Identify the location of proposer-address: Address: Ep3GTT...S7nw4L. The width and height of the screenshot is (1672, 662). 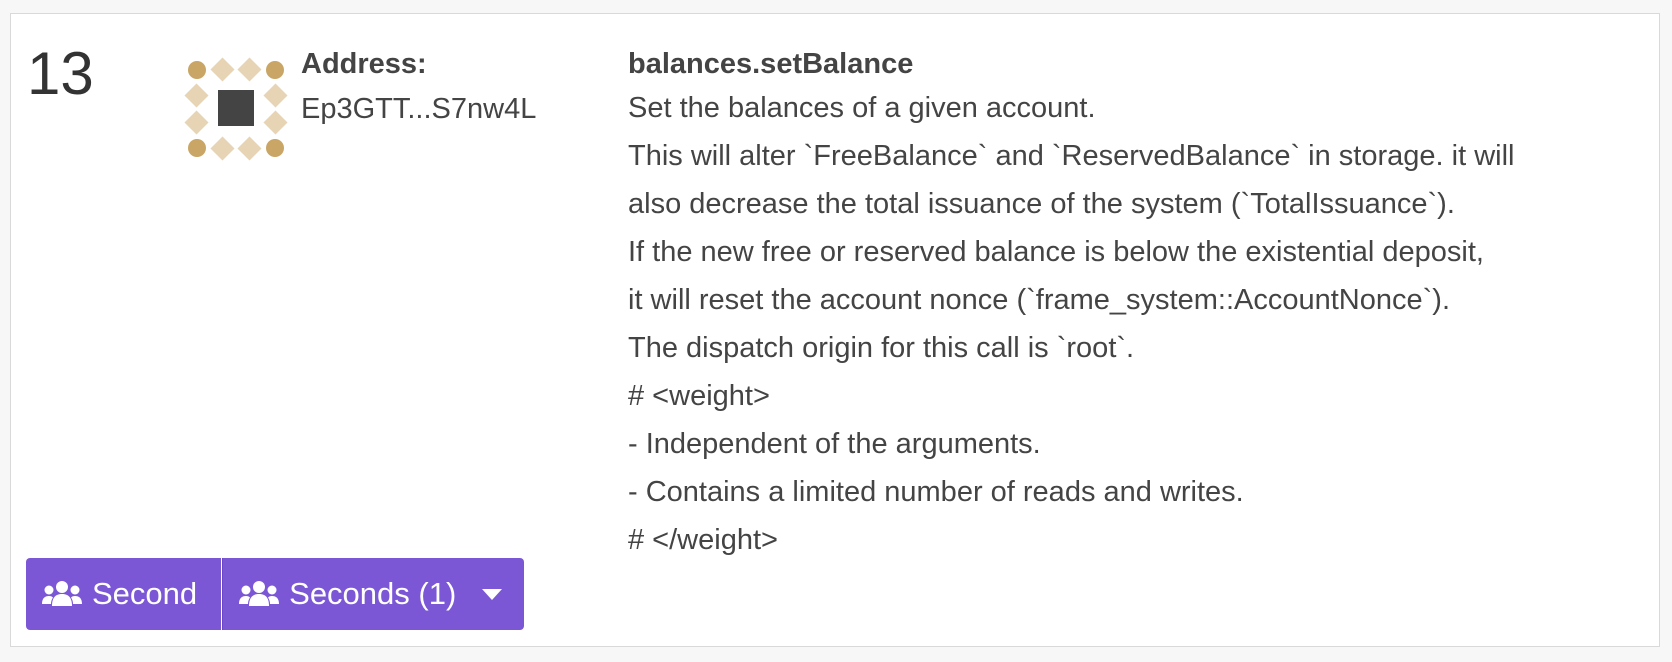
(418, 89).